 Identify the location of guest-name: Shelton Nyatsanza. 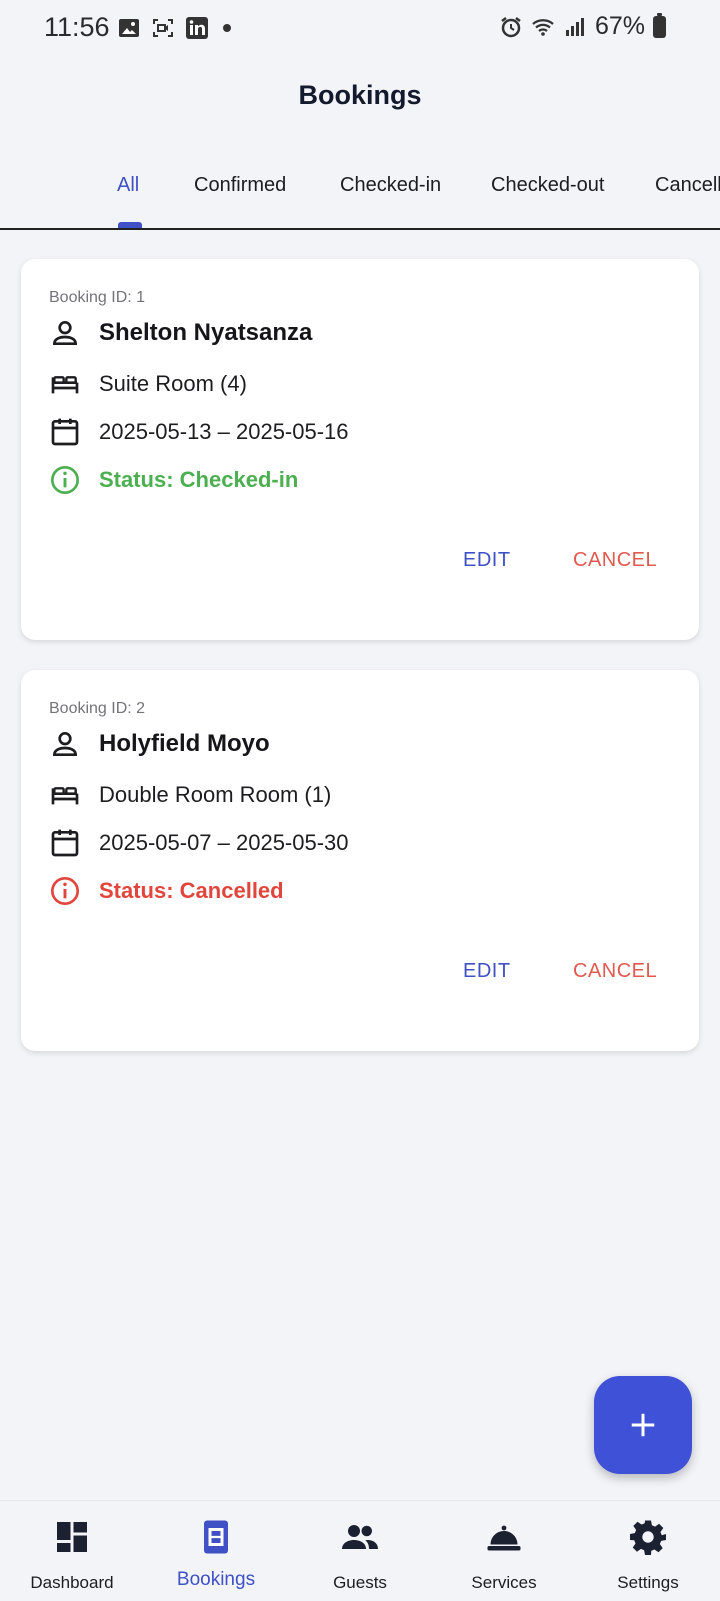
(206, 332).